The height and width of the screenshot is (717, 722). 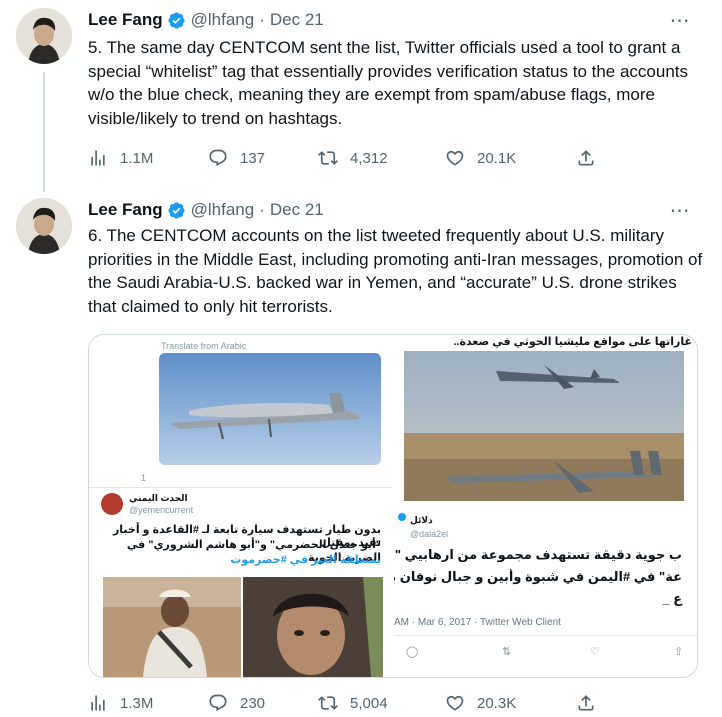 What do you see at coordinates (172, 627) in the screenshot?
I see `fighter-photo` at bounding box center [172, 627].